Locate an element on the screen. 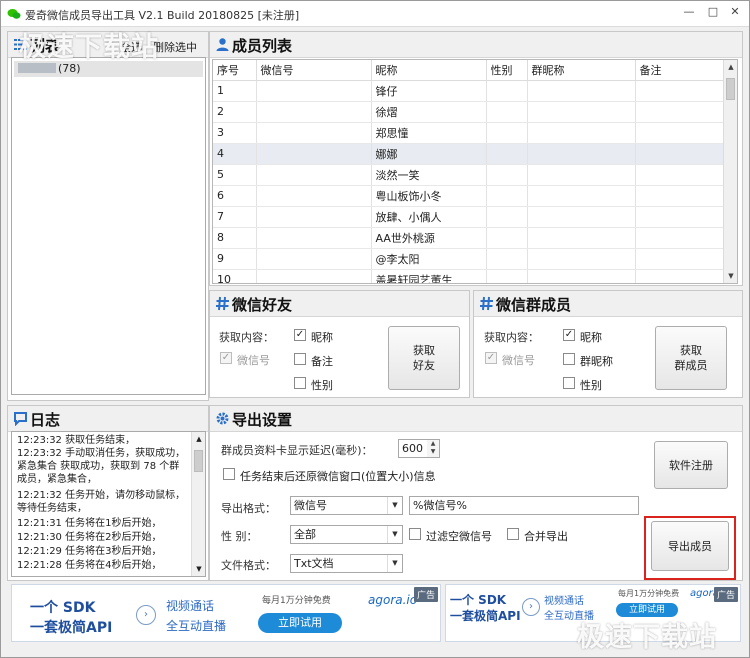 The width and height of the screenshot is (750, 658). table-row: 7 放肆、小偶人 is located at coordinates (469, 217).